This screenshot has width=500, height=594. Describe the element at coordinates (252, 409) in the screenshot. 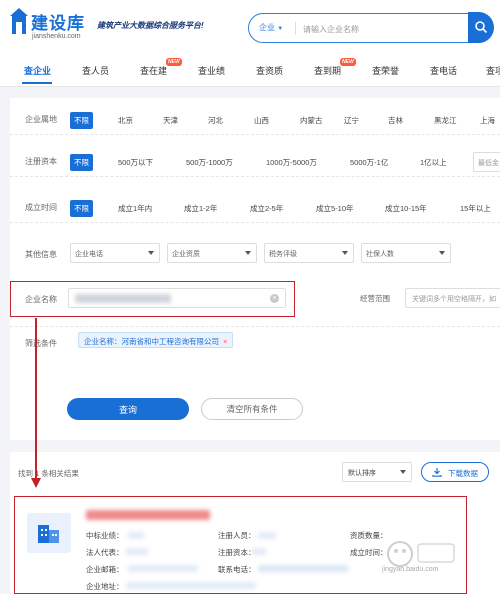

I see `clear-all-button: 清空所有条件` at that location.